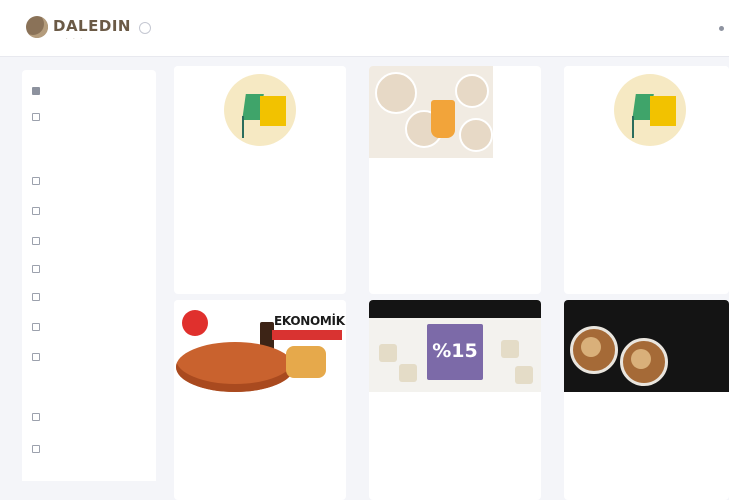 Image resolution: width=729 pixels, height=500 pixels. Describe the element at coordinates (36, 117) in the screenshot. I see `page-icon` at that location.